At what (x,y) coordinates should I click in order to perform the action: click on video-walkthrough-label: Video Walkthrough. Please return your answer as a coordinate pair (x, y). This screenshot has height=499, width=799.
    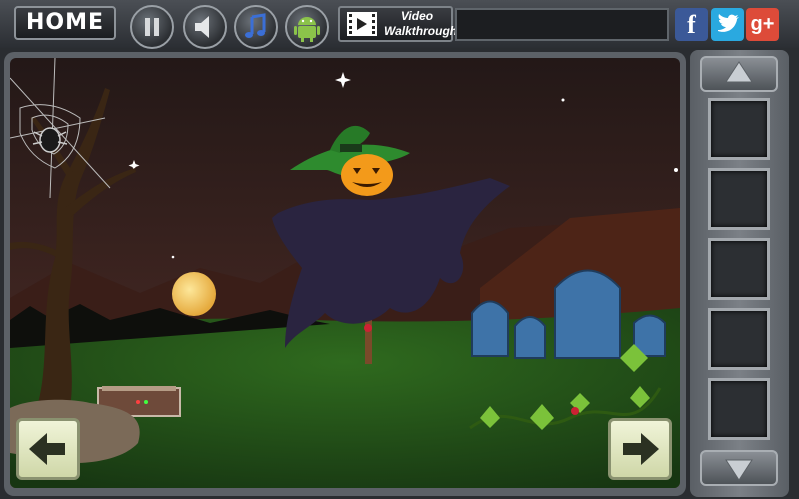
    Looking at the image, I should click on (421, 24).